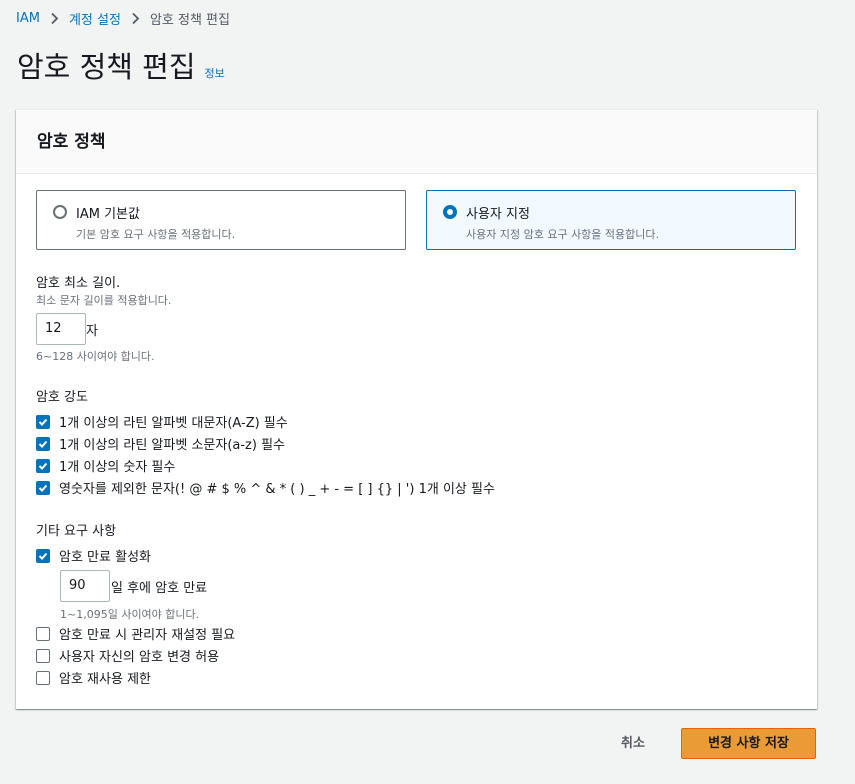  I want to click on page-header: 암호 정책 편집 정보, so click(121, 65).